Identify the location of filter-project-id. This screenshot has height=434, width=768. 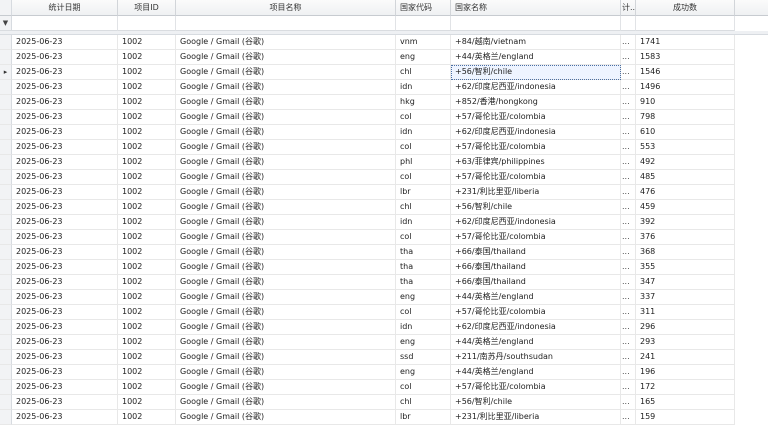
(147, 23).